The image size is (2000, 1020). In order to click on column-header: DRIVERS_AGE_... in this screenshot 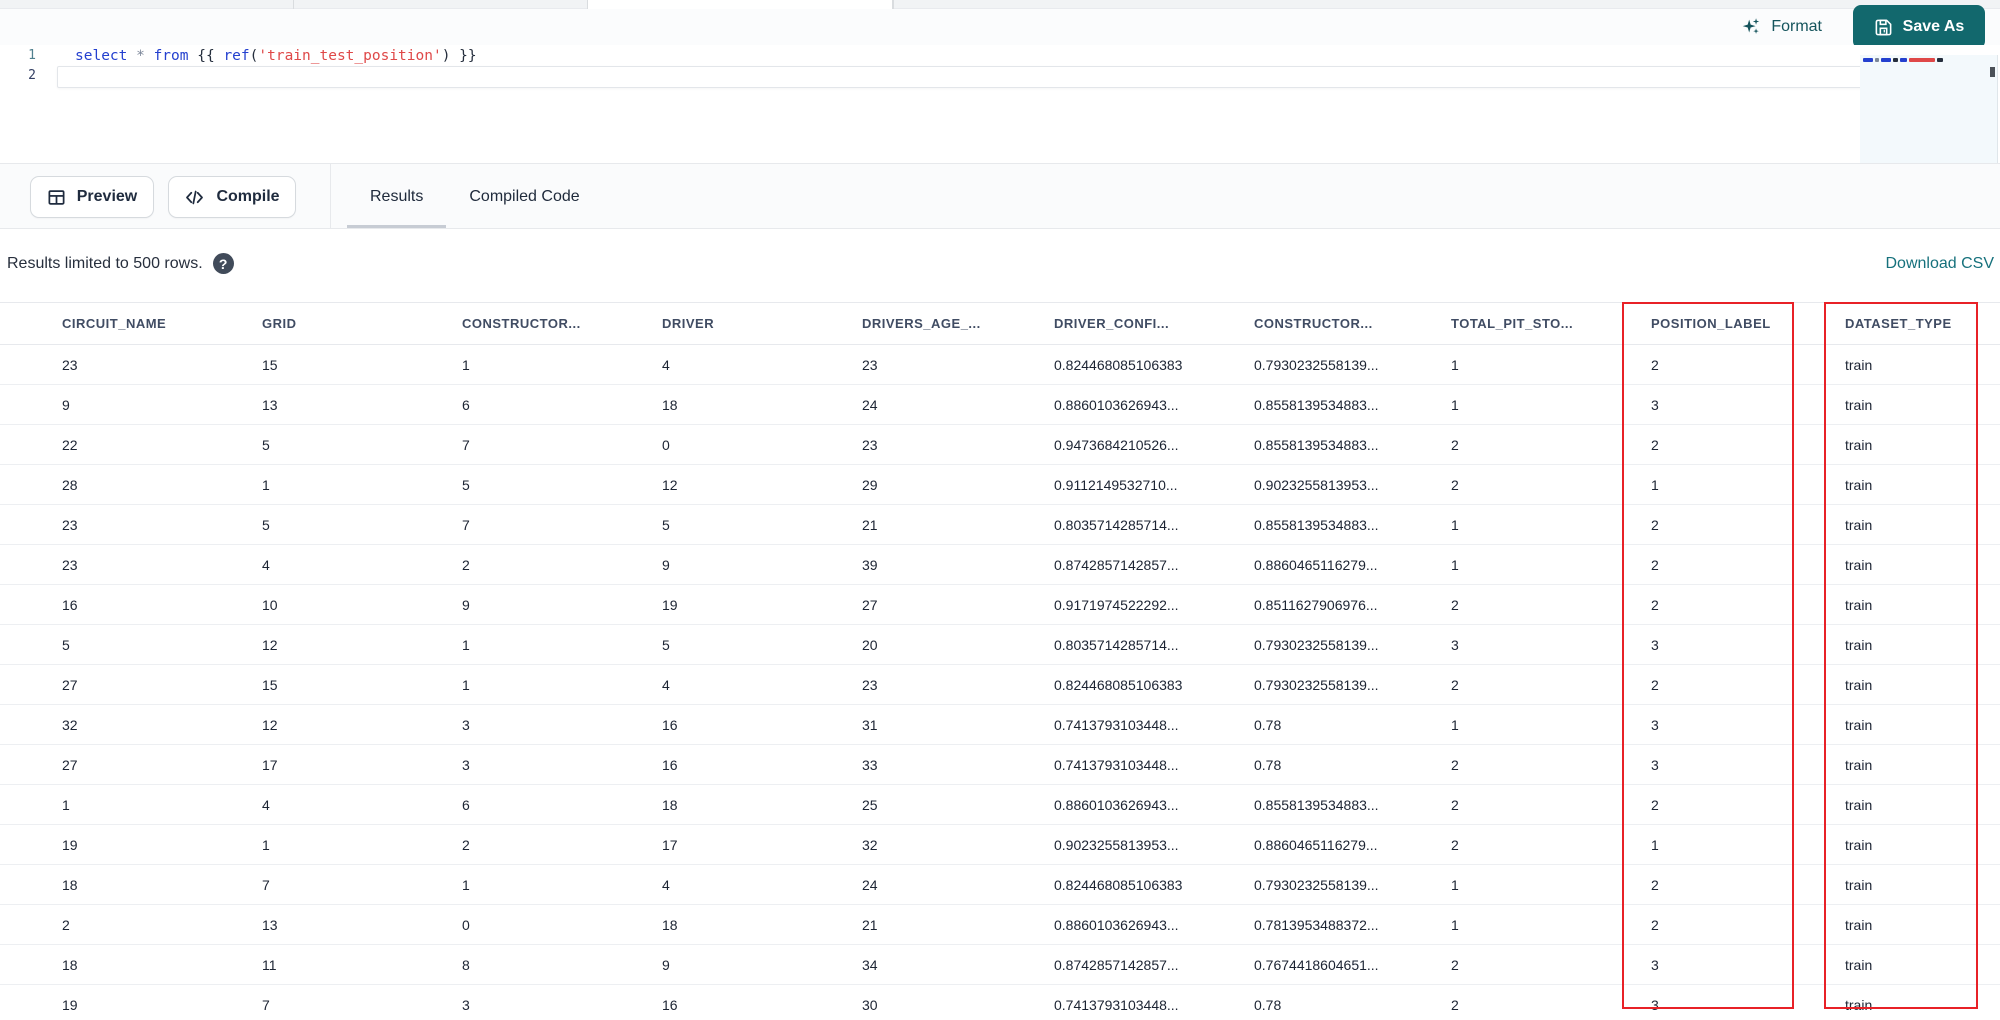, I will do `click(958, 323)`.